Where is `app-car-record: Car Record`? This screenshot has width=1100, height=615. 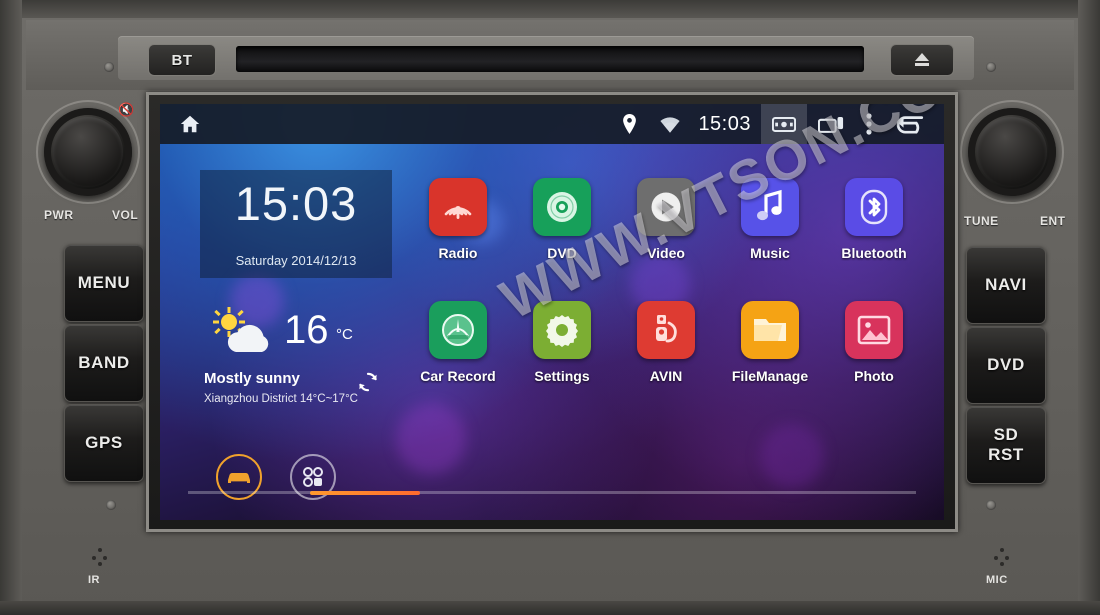
app-car-record: Car Record is located at coordinates (458, 342).